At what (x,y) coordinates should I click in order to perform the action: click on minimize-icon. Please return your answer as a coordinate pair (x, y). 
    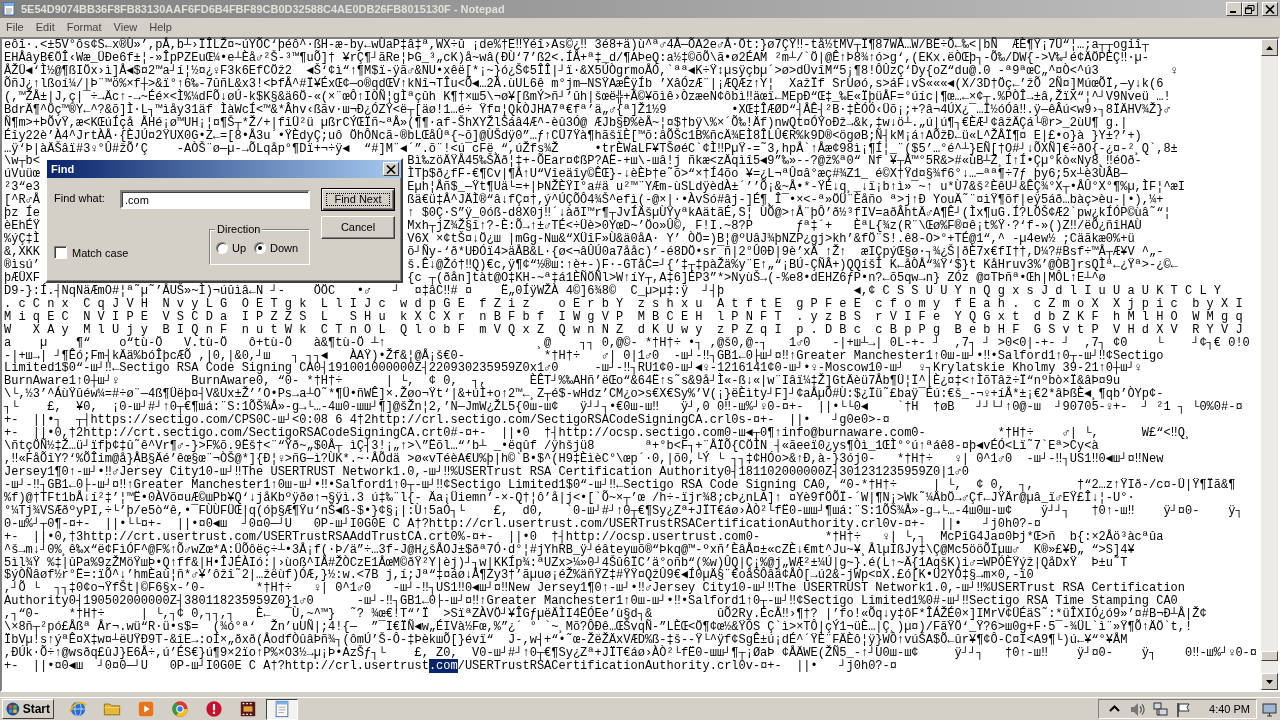
    Looking at the image, I should click on (1233, 12).